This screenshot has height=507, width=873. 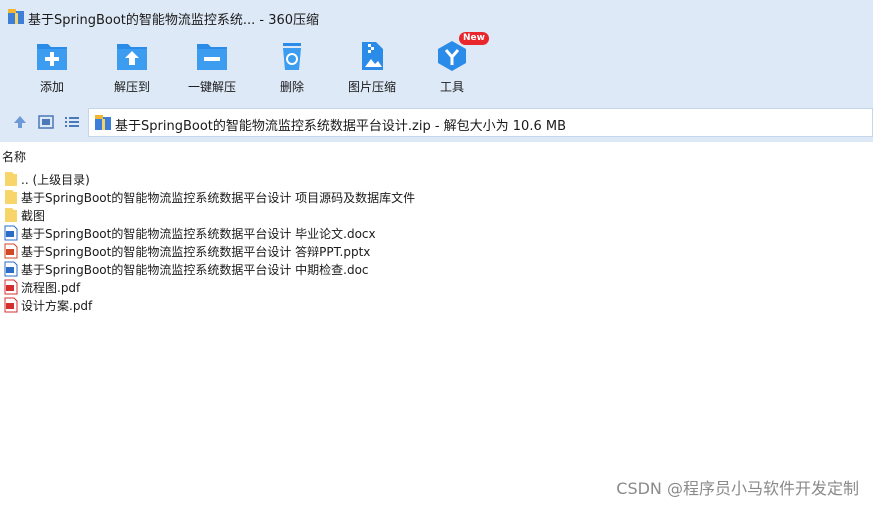 I want to click on zip-archive-icon, so click(x=103, y=122).